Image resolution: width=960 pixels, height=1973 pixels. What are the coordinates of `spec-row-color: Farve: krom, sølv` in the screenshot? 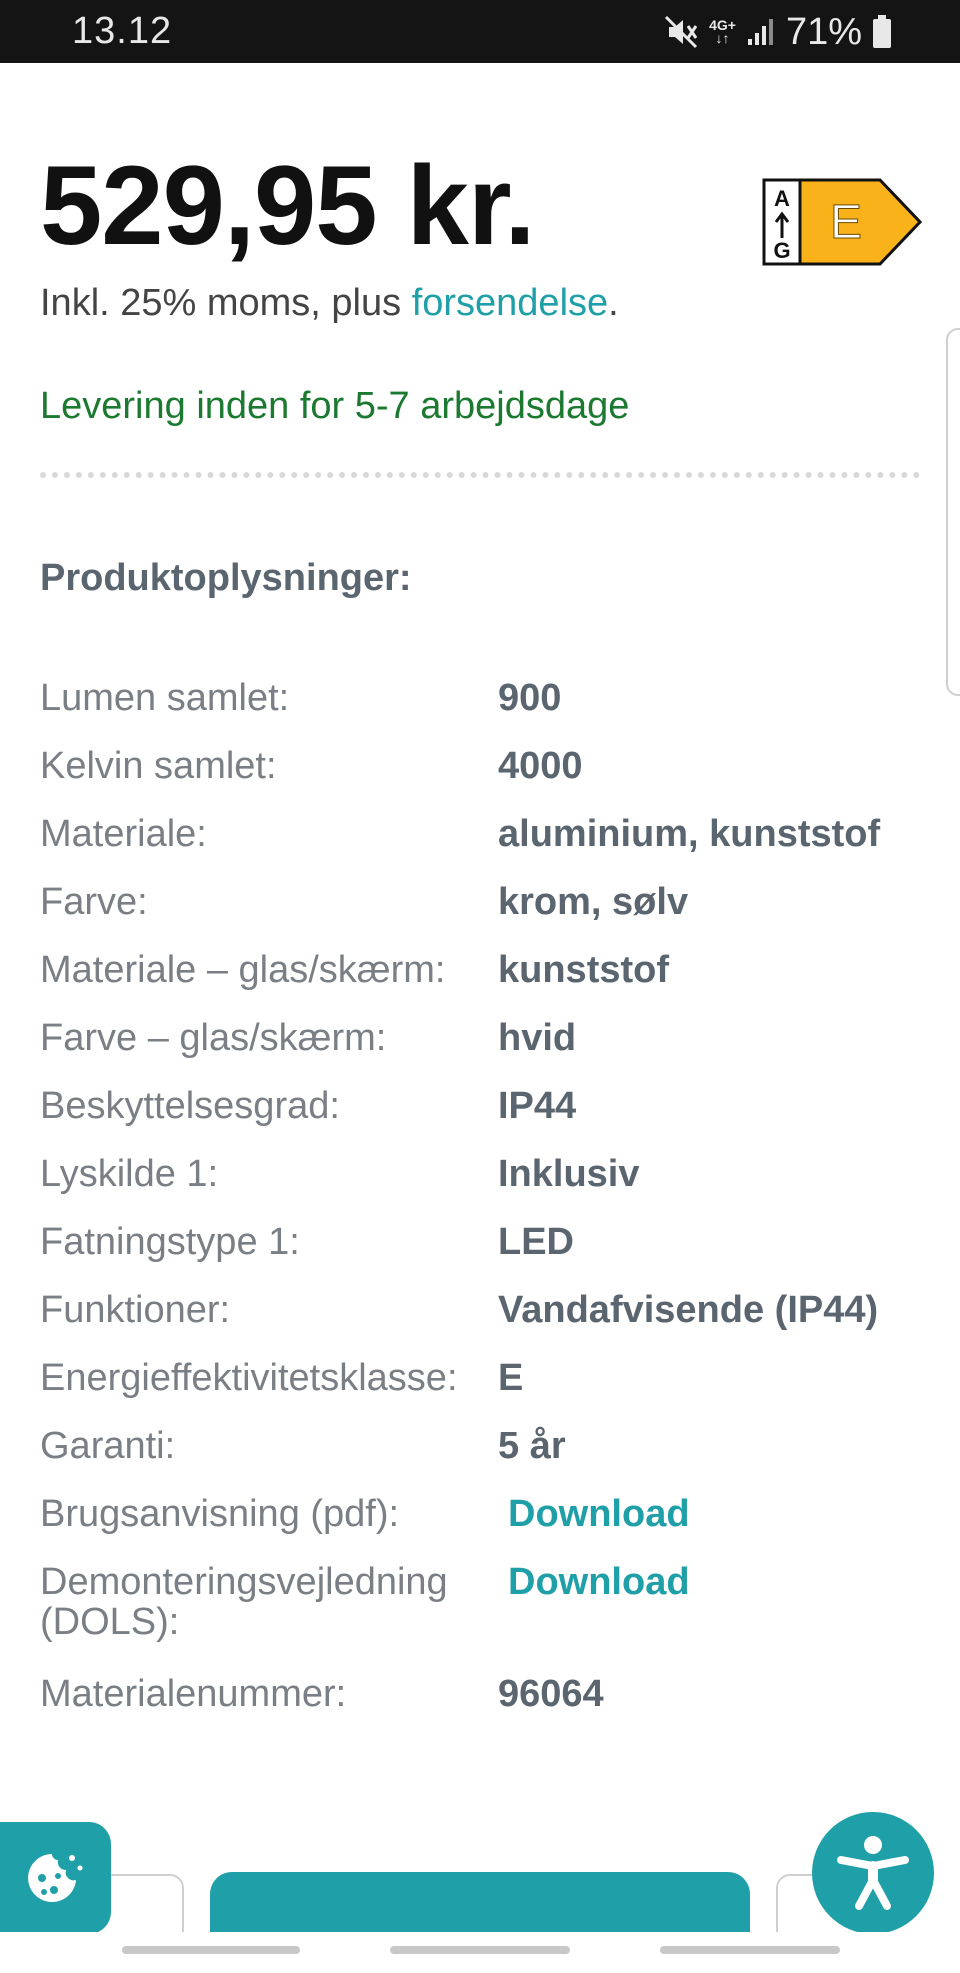 It's located at (364, 902).